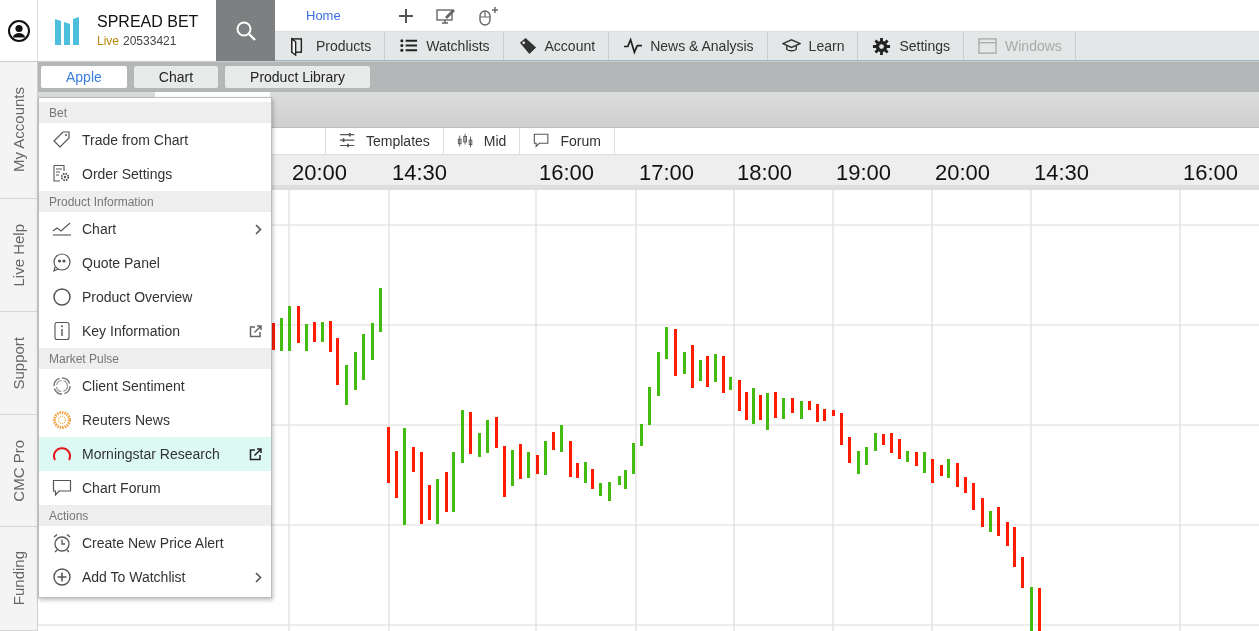  What do you see at coordinates (155, 174) in the screenshot?
I see `menu-item: Order Settings` at bounding box center [155, 174].